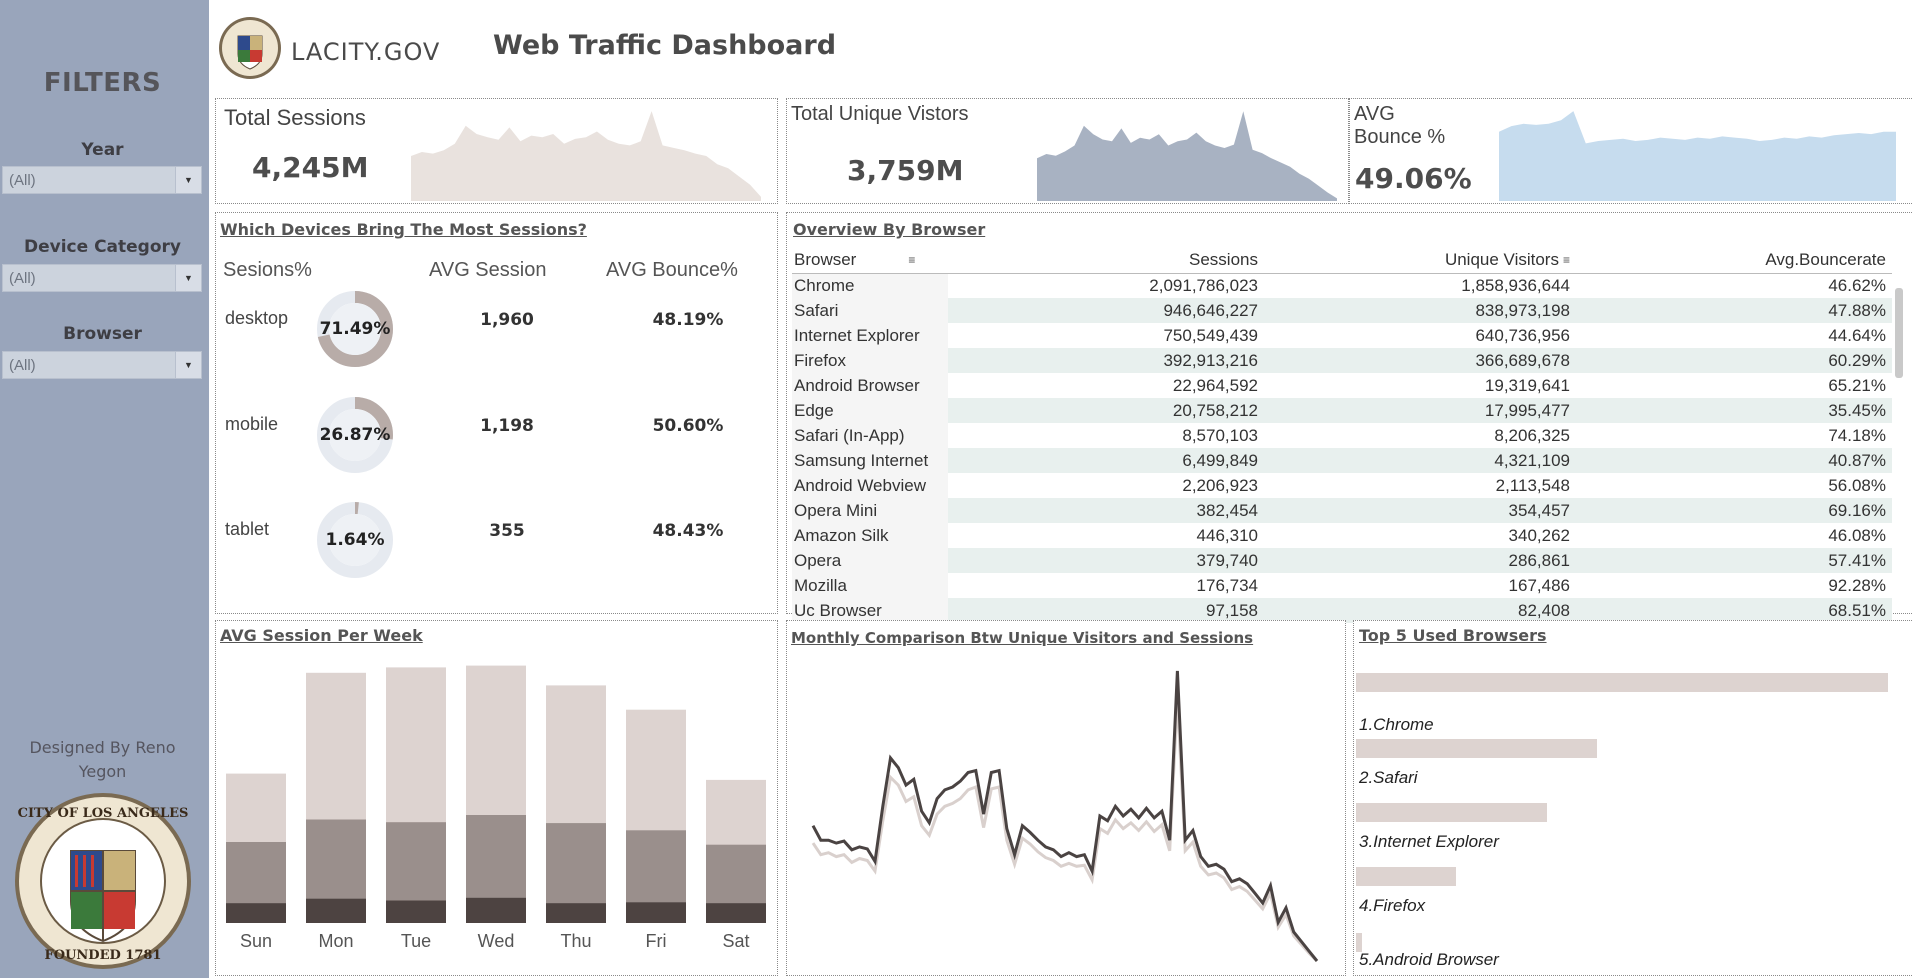 This screenshot has height=978, width=1912. Describe the element at coordinates (102, 365) in the screenshot. I see `browser-filter-dropdown: (All) ▼` at that location.